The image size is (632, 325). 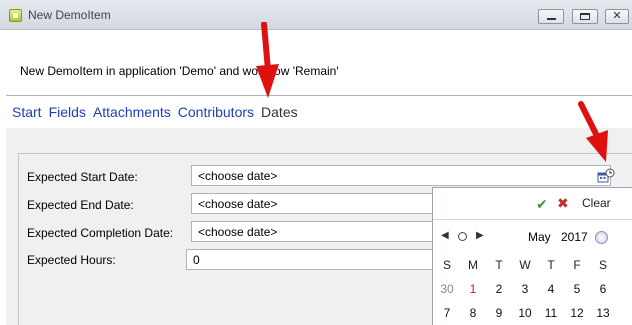 I want to click on maximize-icon, so click(x=585, y=16).